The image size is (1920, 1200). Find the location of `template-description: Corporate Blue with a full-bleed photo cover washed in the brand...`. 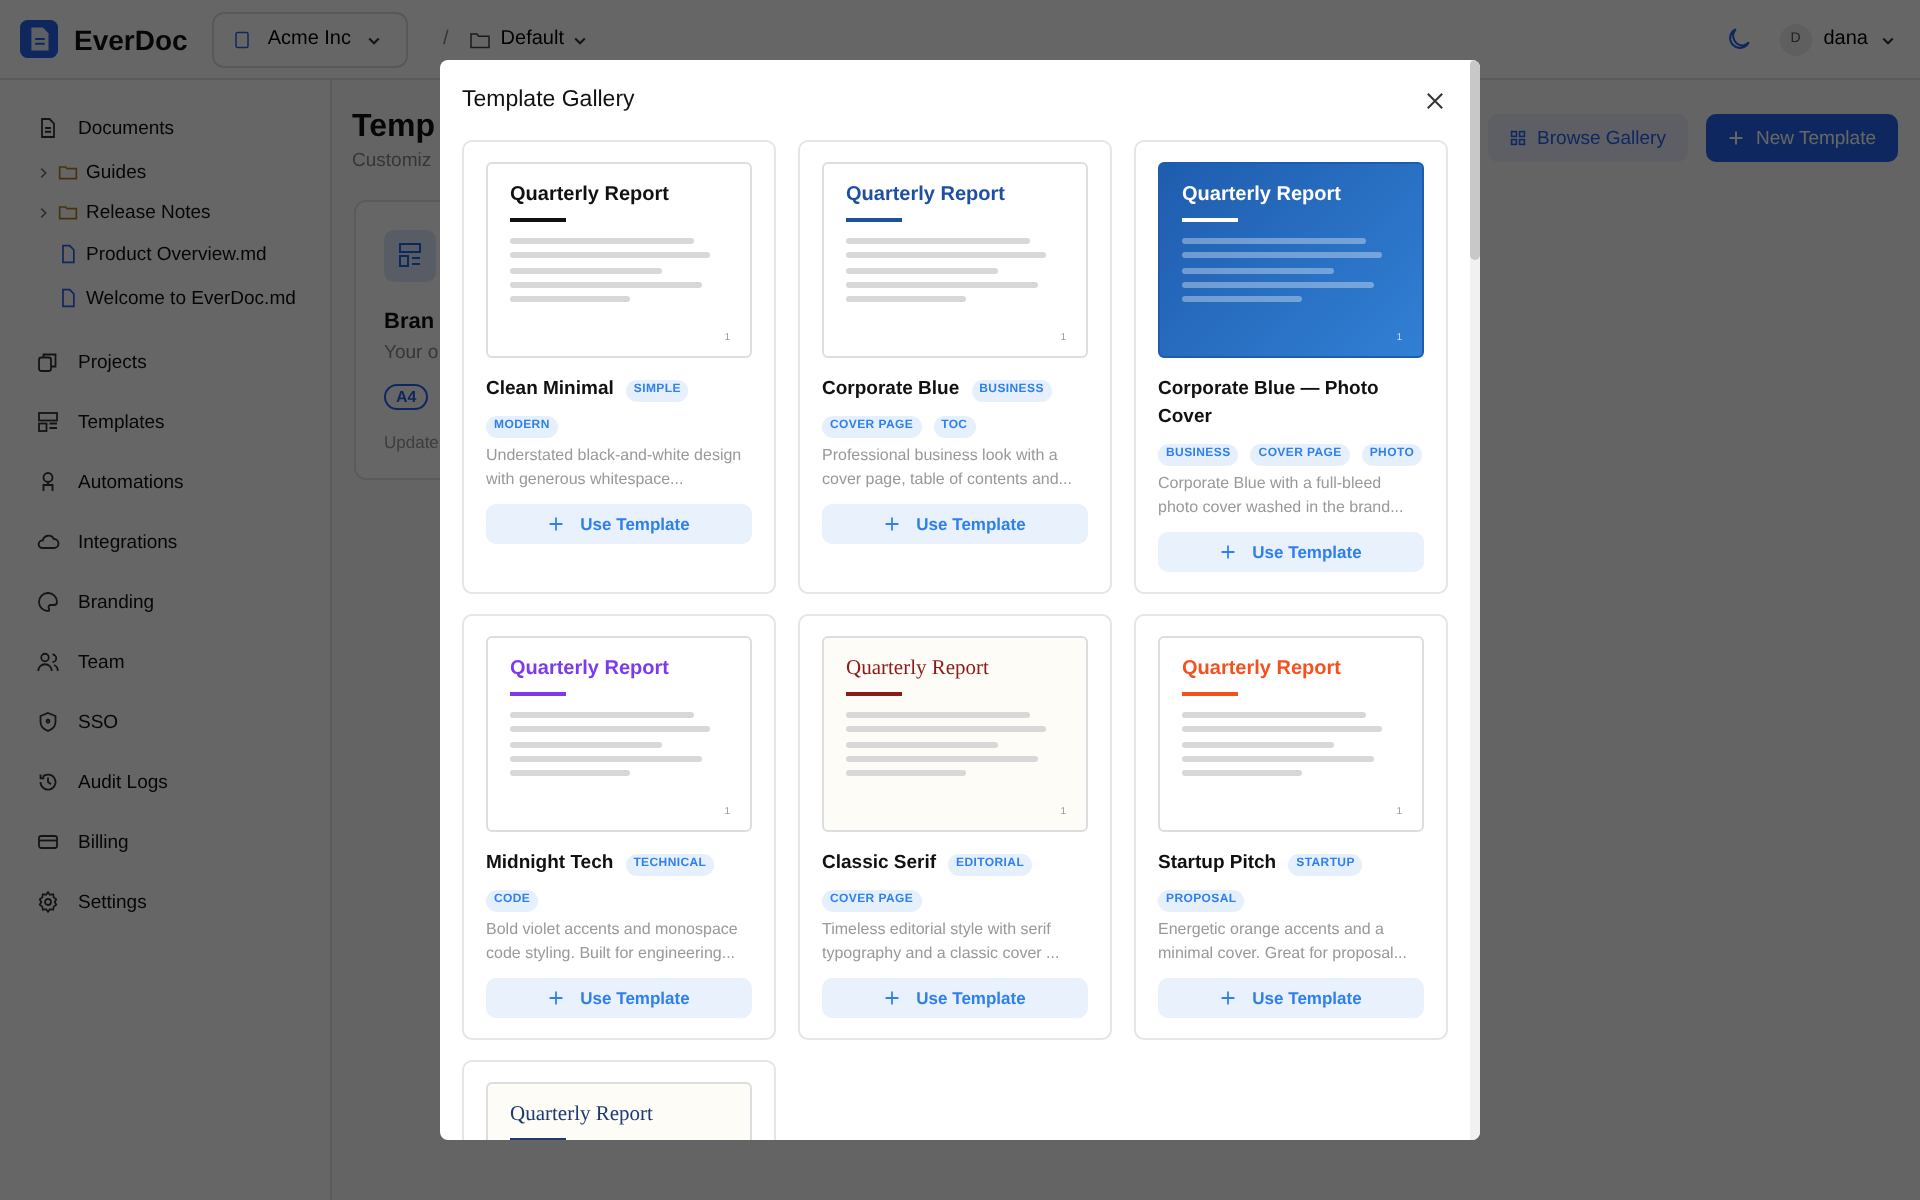

template-description: Corporate Blue with a full-bleed photo cover washed in the brand... is located at coordinates (1282, 495).